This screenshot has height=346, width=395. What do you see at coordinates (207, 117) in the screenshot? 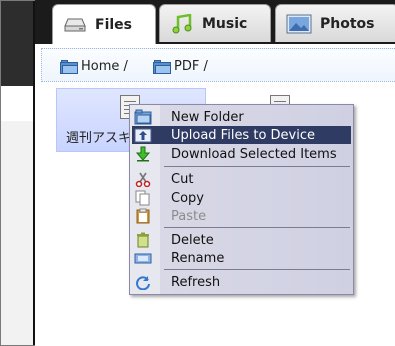
I see `menu-item-label: New Folder` at bounding box center [207, 117].